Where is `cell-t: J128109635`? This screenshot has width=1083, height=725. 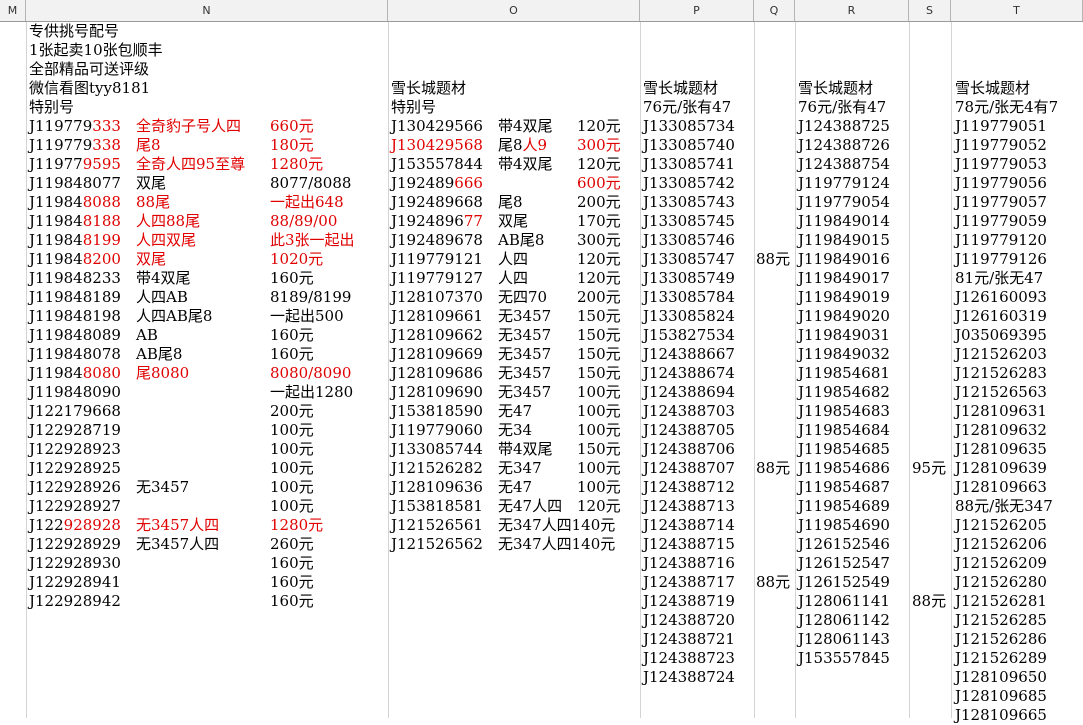 cell-t: J128109635 is located at coordinates (1001, 449).